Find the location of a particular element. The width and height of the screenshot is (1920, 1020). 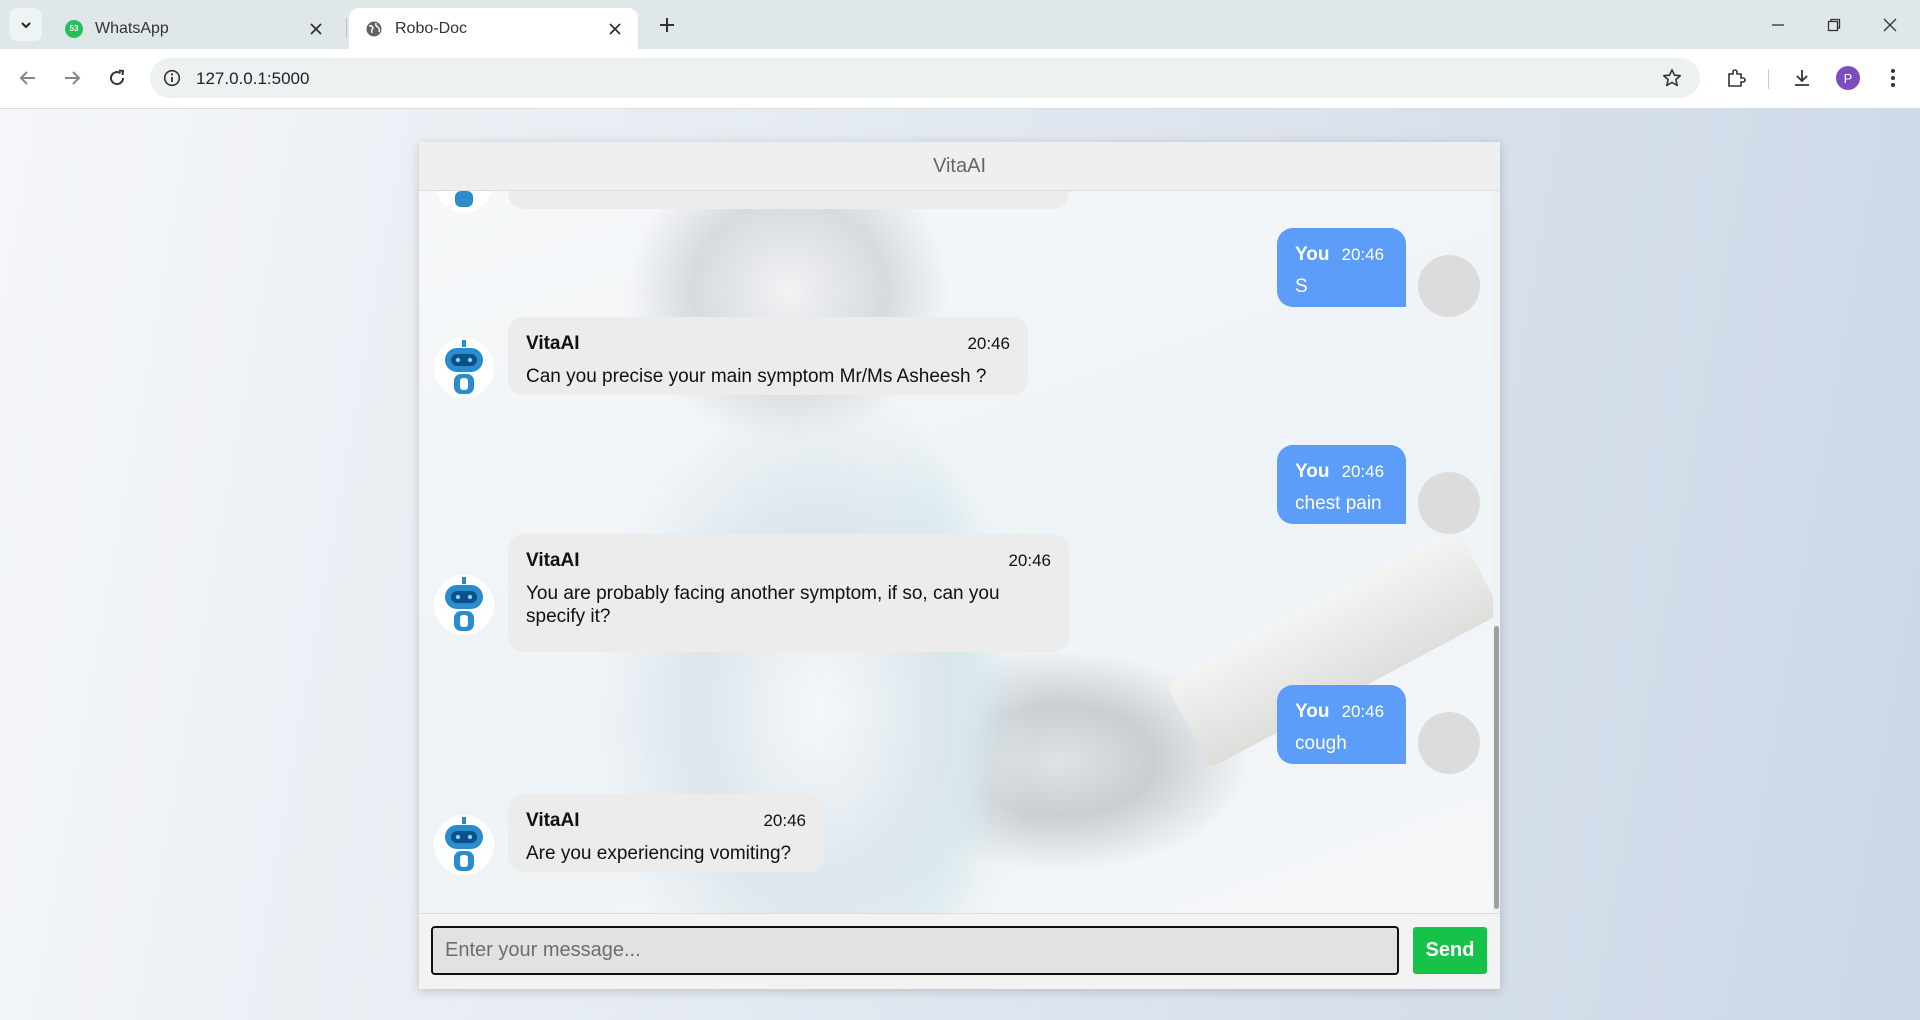

message-text: cough is located at coordinates (1321, 743).